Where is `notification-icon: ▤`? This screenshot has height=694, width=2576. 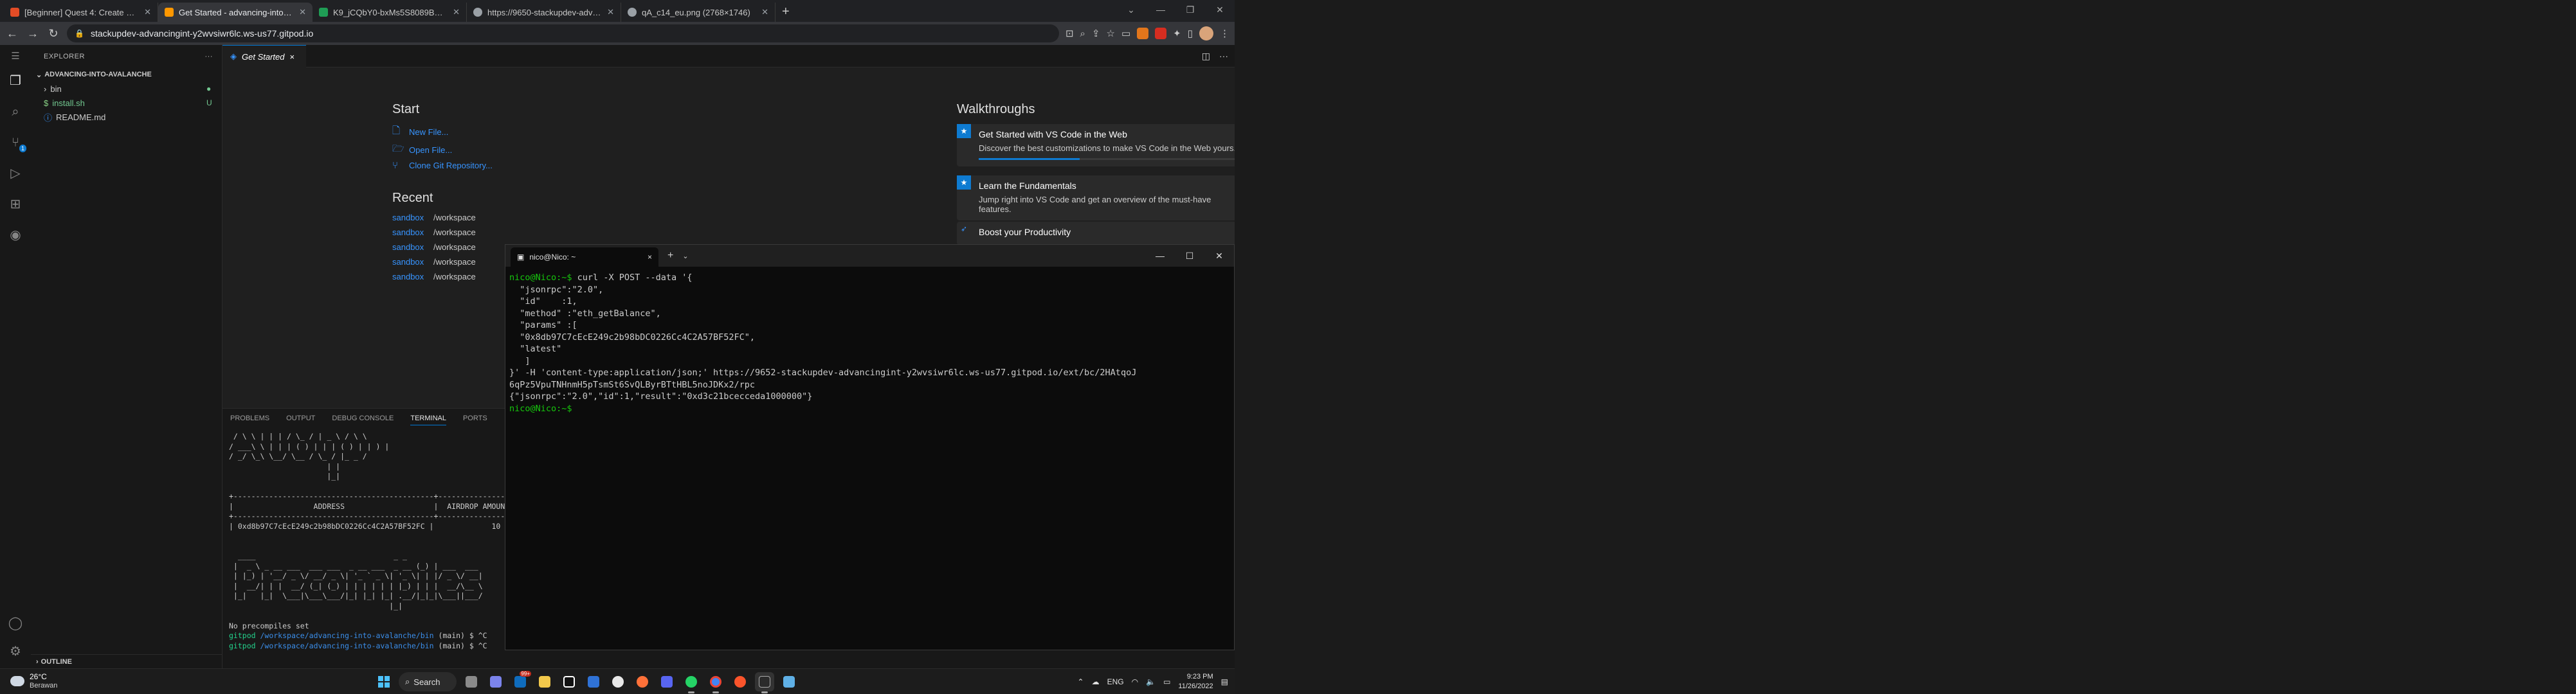 notification-icon: ▤ is located at coordinates (1224, 681).